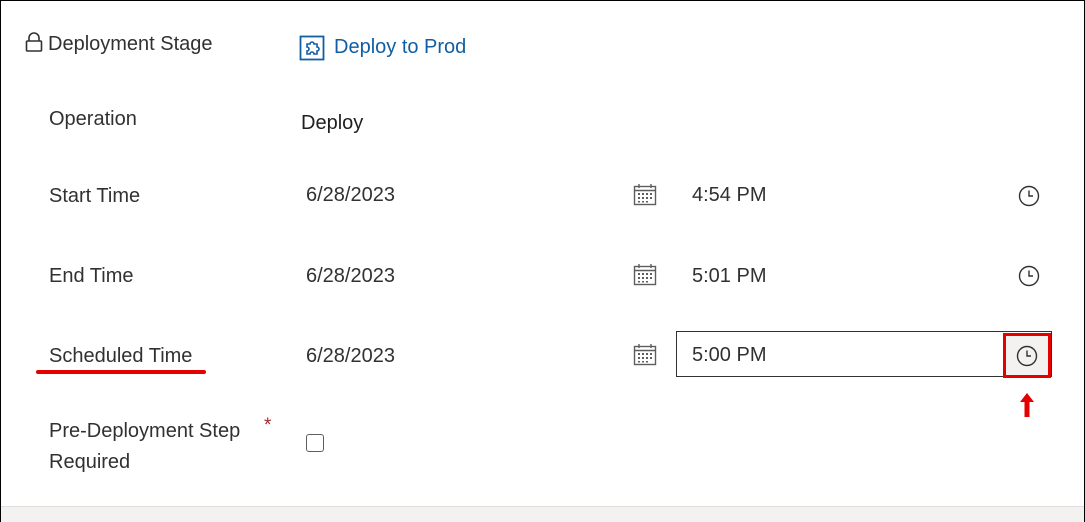  What do you see at coordinates (90, 462) in the screenshot?
I see `pre-deployment-step-label-line2: Required` at bounding box center [90, 462].